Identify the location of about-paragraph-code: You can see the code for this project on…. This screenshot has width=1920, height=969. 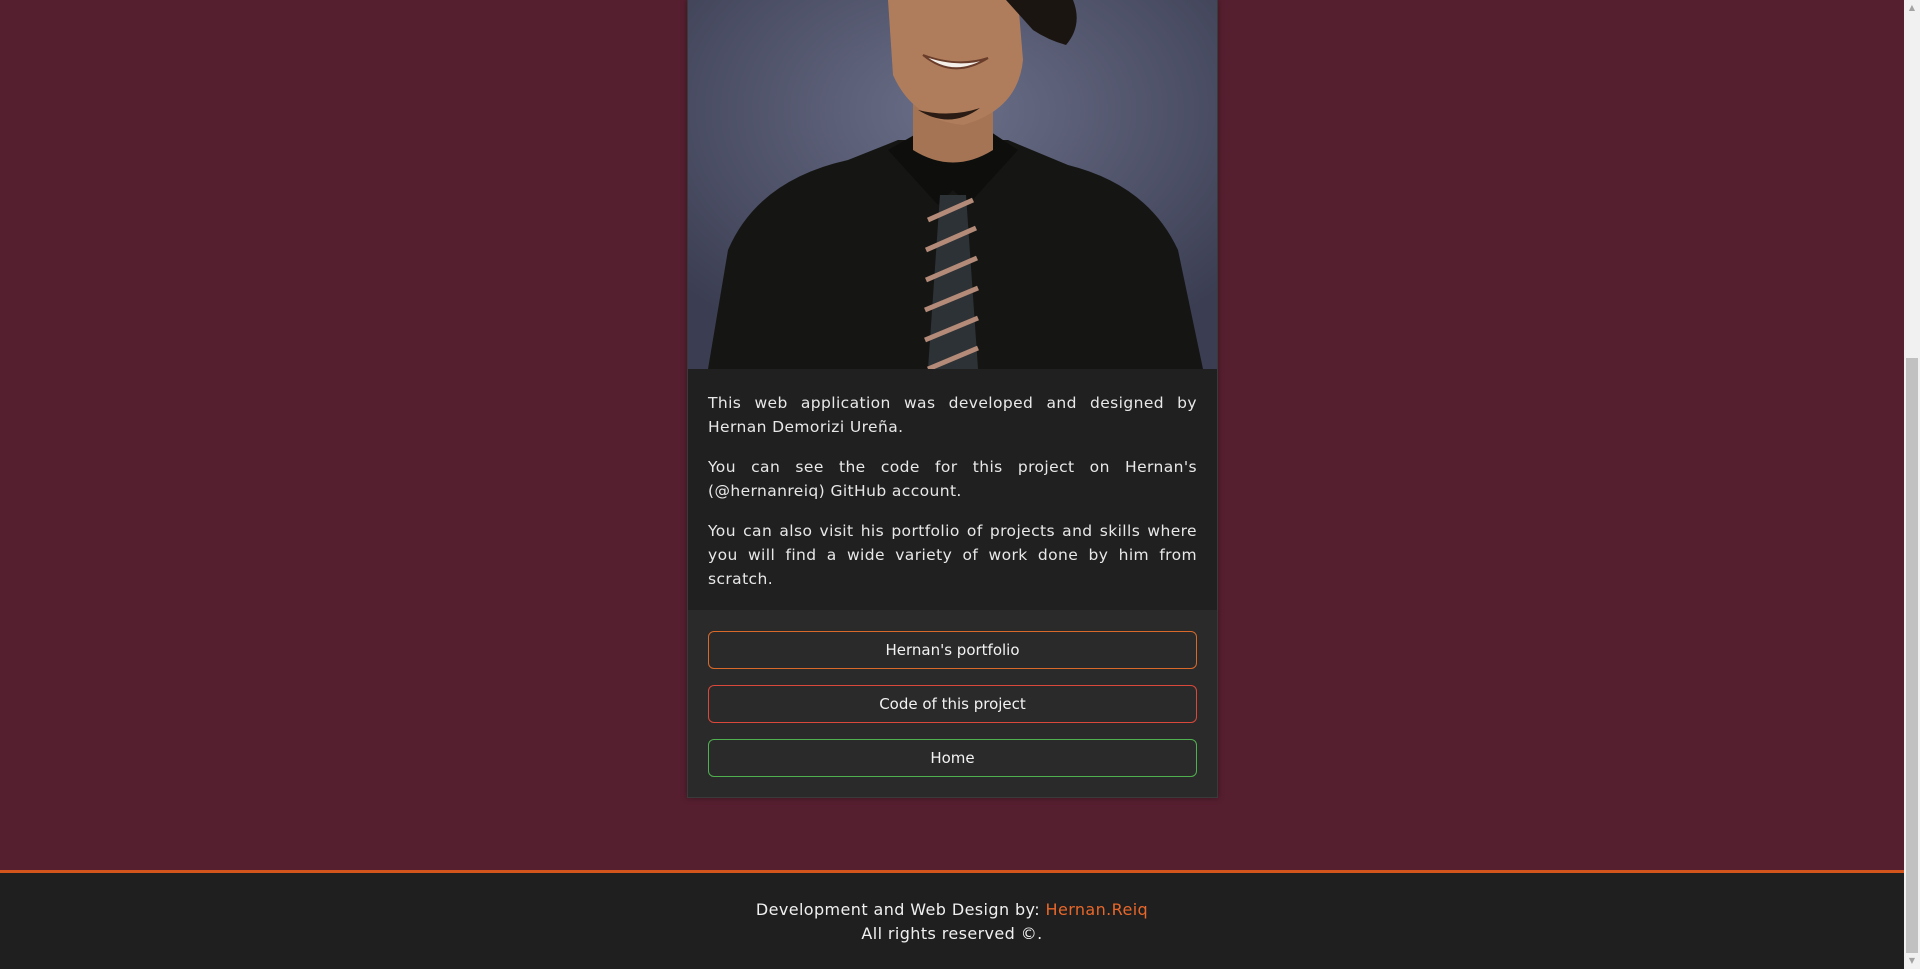
(952, 479).